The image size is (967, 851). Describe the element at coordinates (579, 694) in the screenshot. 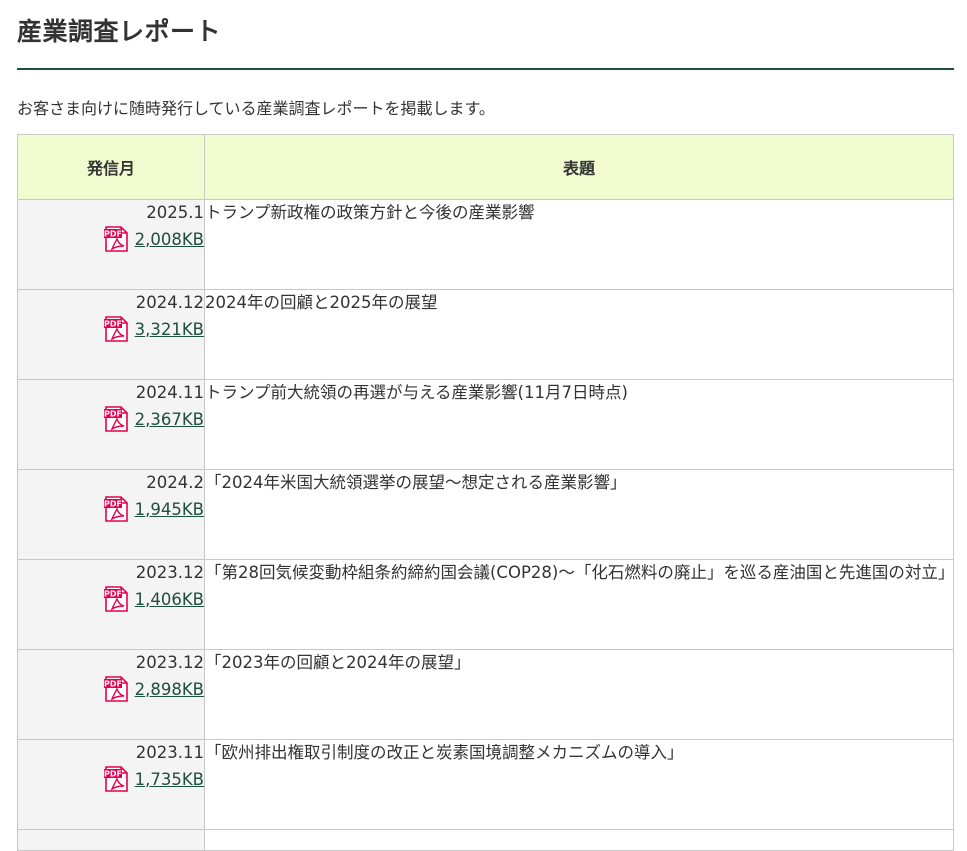

I see `report-title: 「2023年の回顧と2024年の展望」` at that location.